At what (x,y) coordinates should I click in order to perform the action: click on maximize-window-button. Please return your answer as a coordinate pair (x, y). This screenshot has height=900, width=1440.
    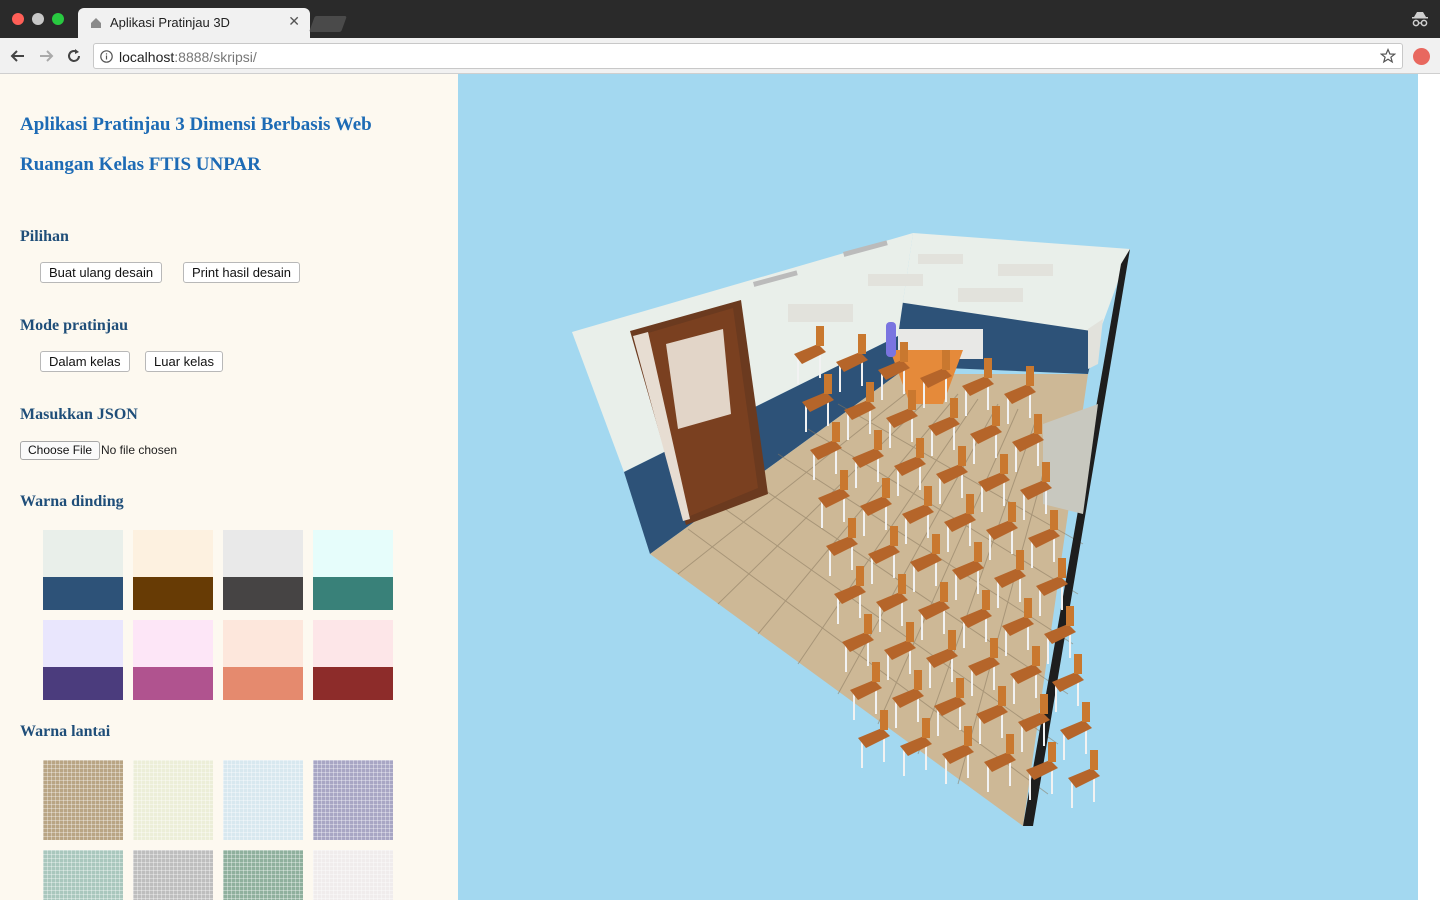
    Looking at the image, I should click on (58, 19).